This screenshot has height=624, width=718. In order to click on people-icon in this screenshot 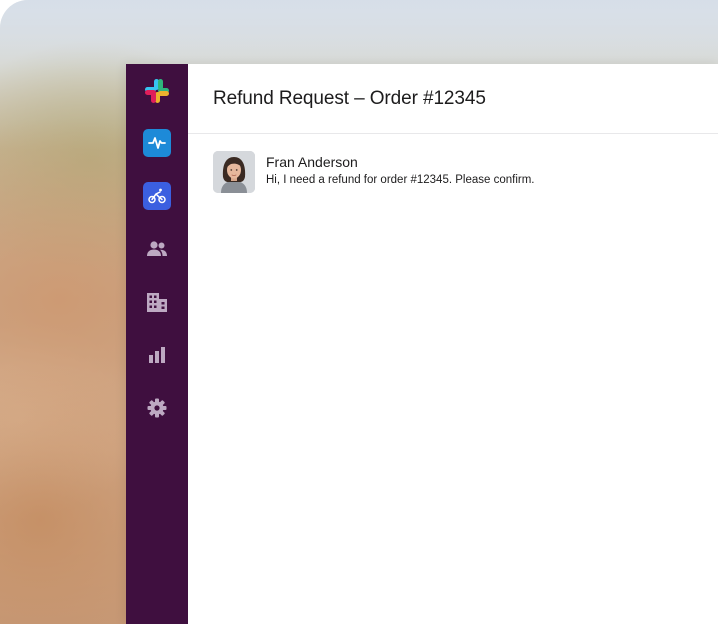, I will do `click(157, 248)`.